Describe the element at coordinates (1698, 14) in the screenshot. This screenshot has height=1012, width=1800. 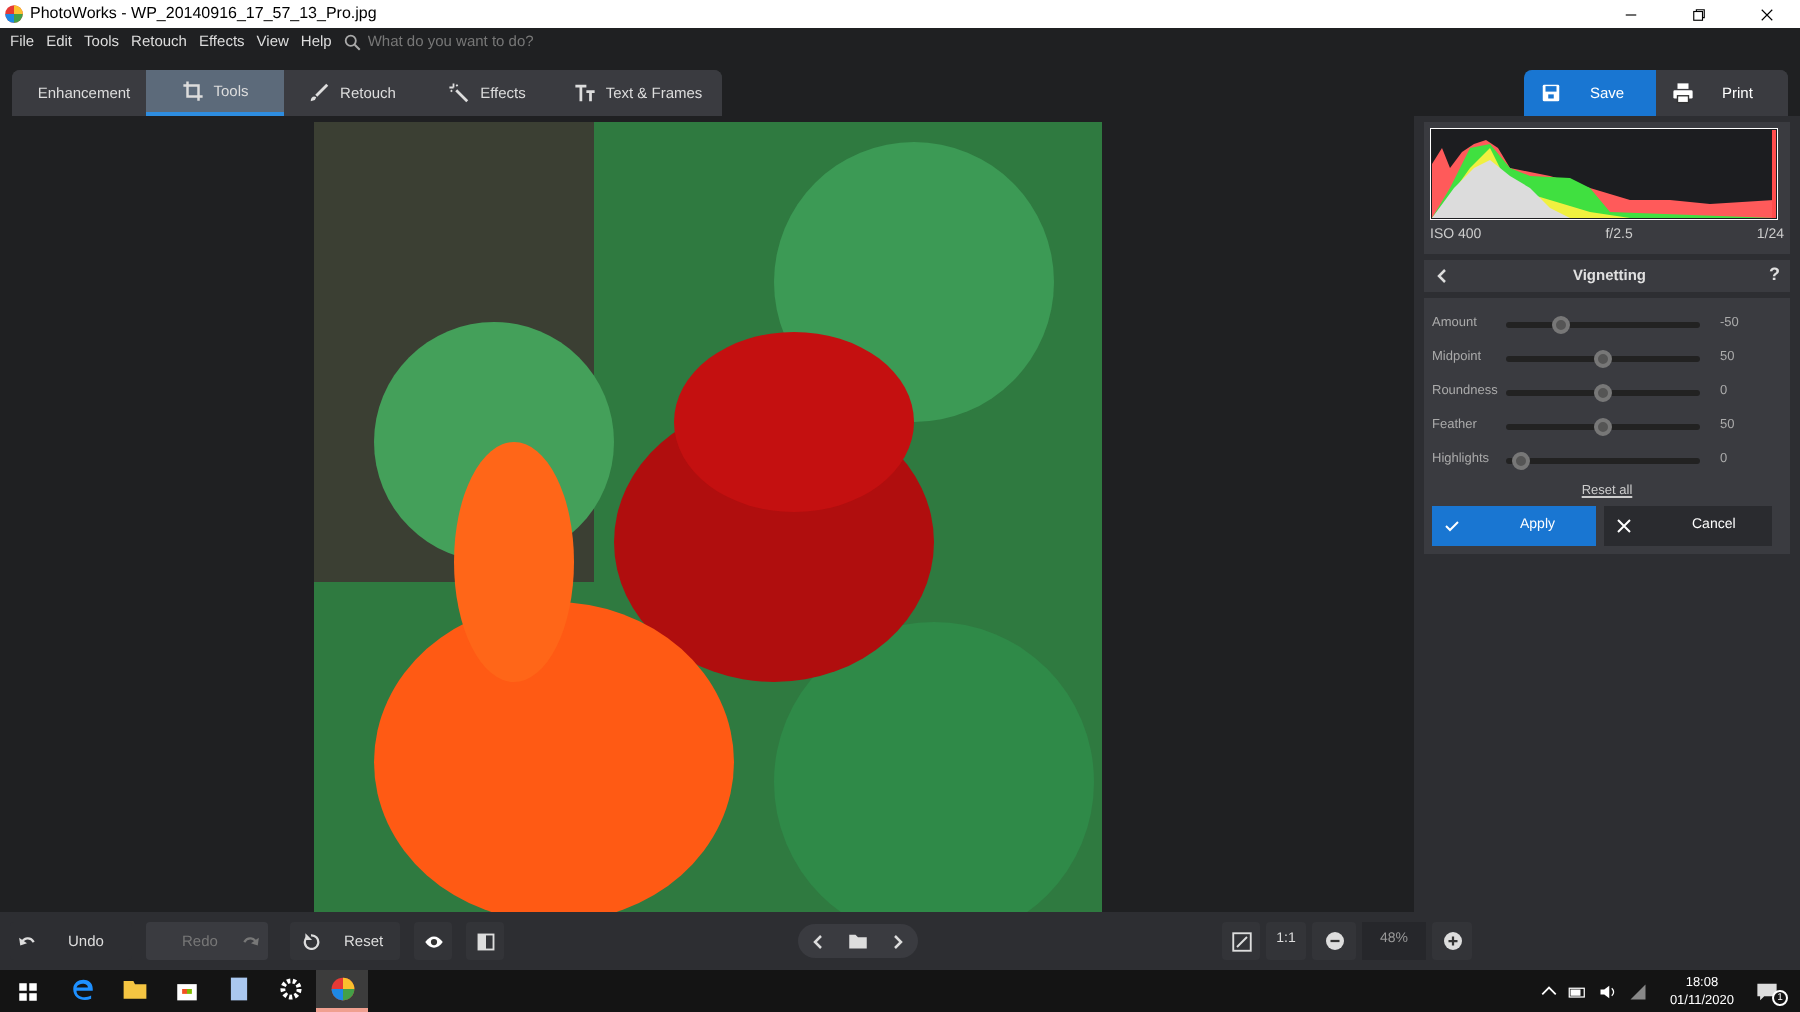
I see `maximize-icon` at that location.